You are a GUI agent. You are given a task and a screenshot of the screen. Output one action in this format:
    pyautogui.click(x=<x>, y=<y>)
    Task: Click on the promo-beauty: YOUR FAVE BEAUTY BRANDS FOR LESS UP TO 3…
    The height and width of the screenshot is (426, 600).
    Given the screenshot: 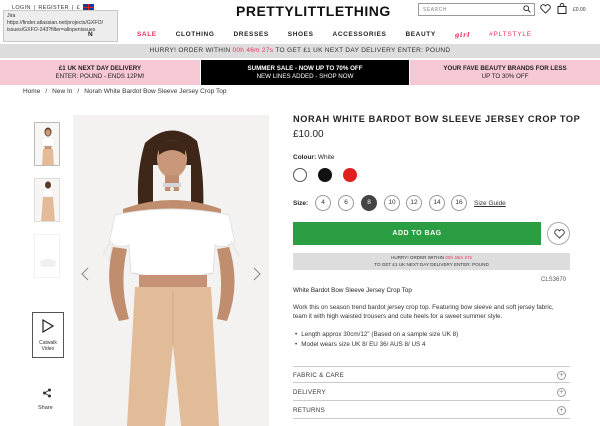 What is the action you would take?
    pyautogui.click(x=505, y=72)
    